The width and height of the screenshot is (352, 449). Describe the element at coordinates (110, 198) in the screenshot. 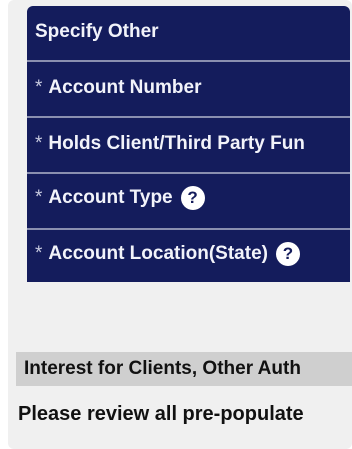

I see `label-text-account-type: Account Type` at that location.